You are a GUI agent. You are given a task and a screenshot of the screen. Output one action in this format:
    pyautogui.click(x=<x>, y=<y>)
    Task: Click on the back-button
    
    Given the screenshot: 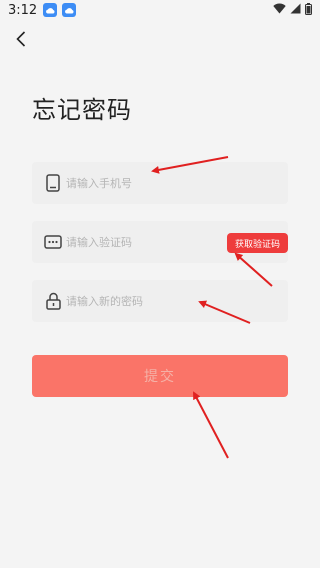 What is the action you would take?
    pyautogui.click(x=21, y=41)
    